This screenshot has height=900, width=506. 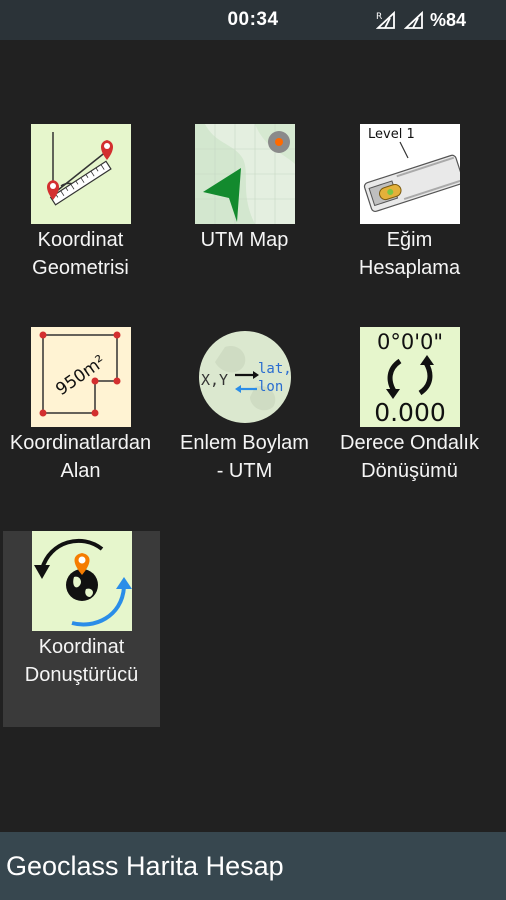 I want to click on tile-label-text: Eğim Hesaplama, so click(x=409, y=254).